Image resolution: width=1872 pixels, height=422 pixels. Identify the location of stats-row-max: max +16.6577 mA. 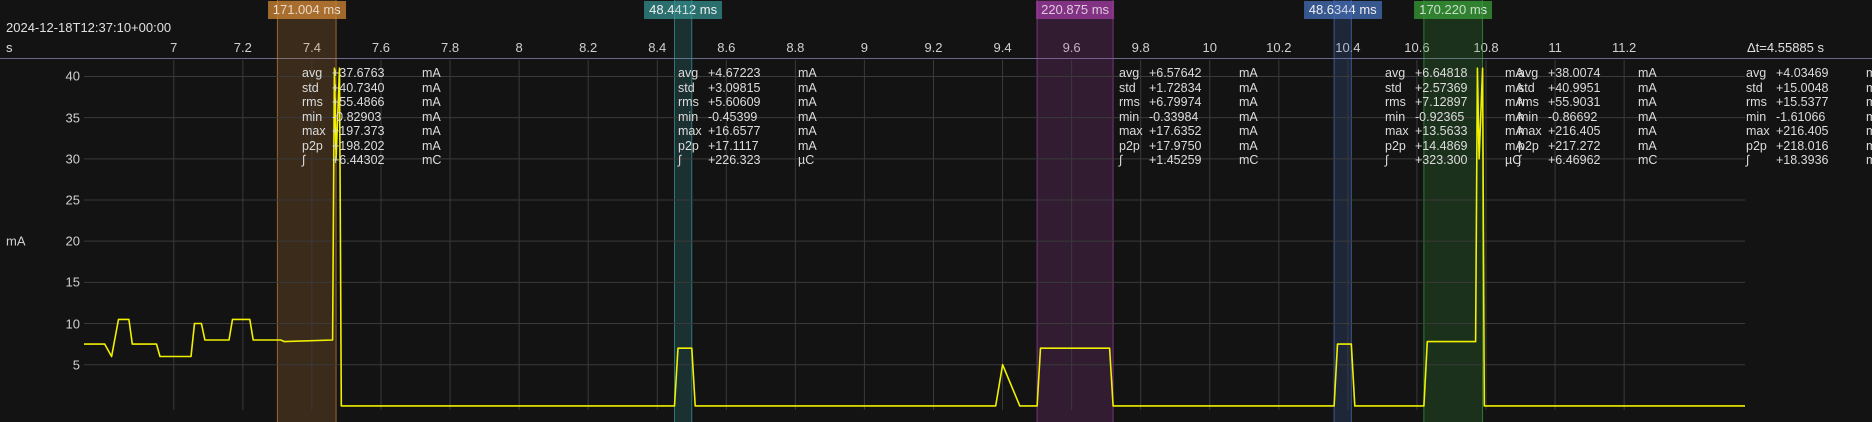
(748, 131).